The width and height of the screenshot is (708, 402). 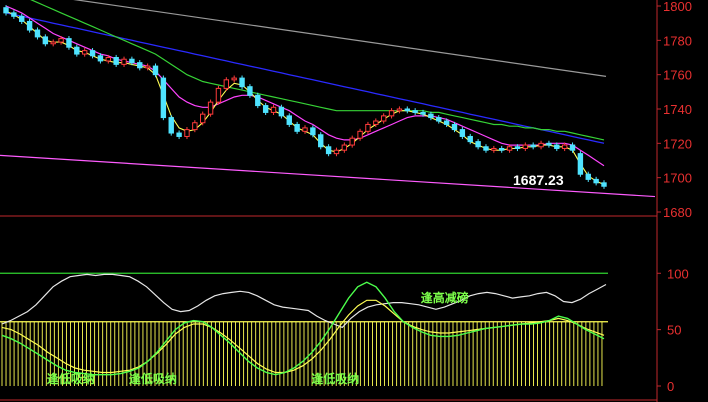 What do you see at coordinates (445, 297) in the screenshot?
I see `signal-label: 逢高减磅` at bounding box center [445, 297].